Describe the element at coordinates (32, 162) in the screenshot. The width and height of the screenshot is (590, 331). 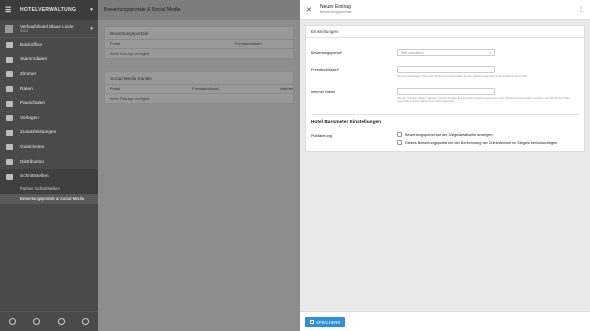
I see `sidebar-item-label: Distribution` at that location.